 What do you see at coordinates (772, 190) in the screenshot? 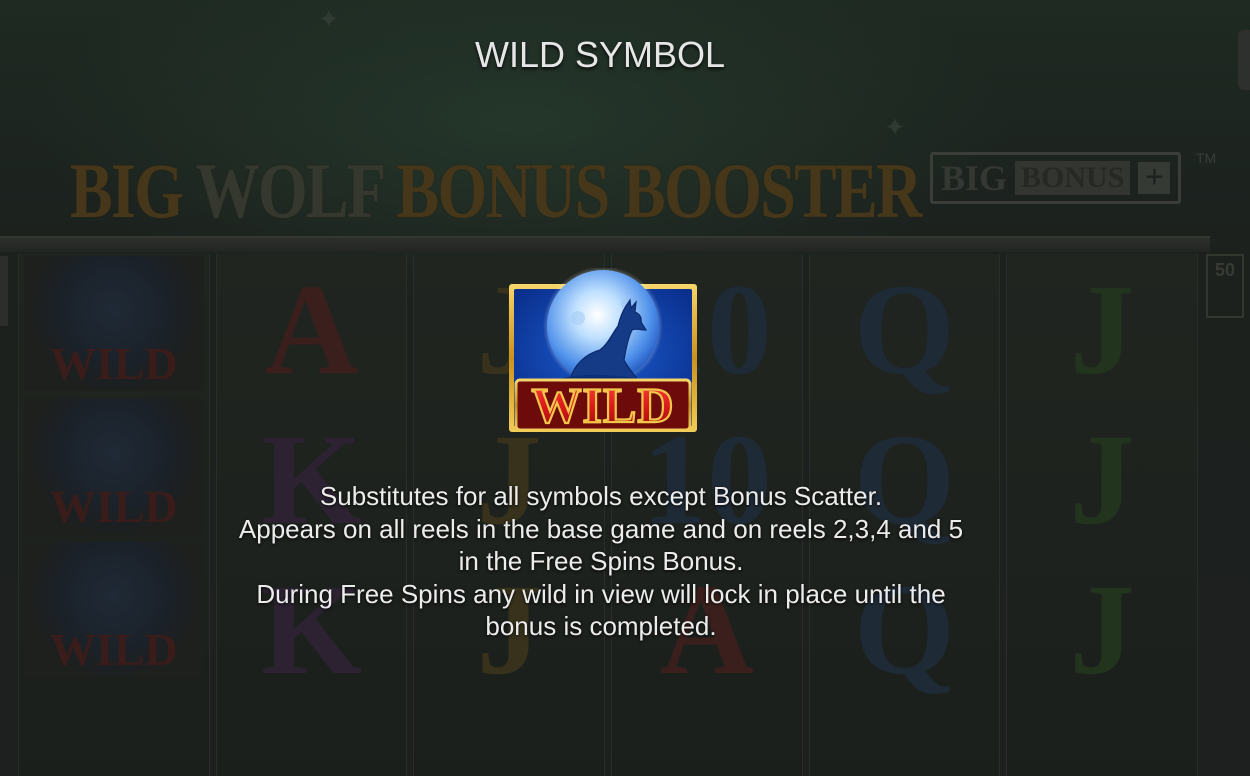
I see `logo-word: BOOSTER` at bounding box center [772, 190].